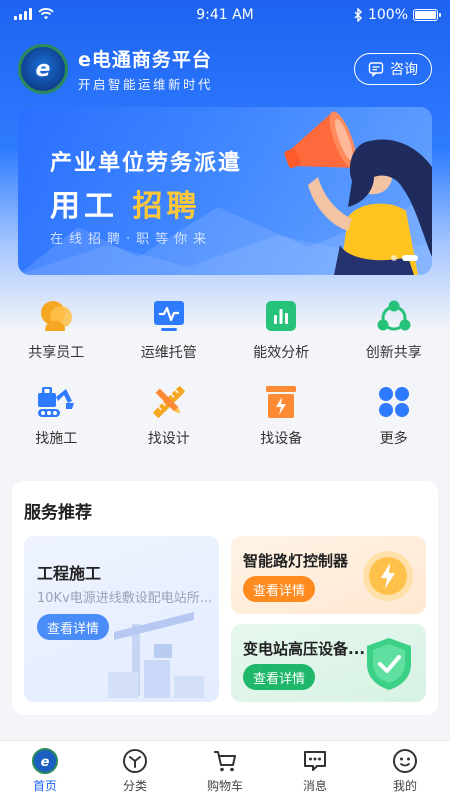 This screenshot has height=800, width=450. I want to click on share-network-icon, so click(394, 315).